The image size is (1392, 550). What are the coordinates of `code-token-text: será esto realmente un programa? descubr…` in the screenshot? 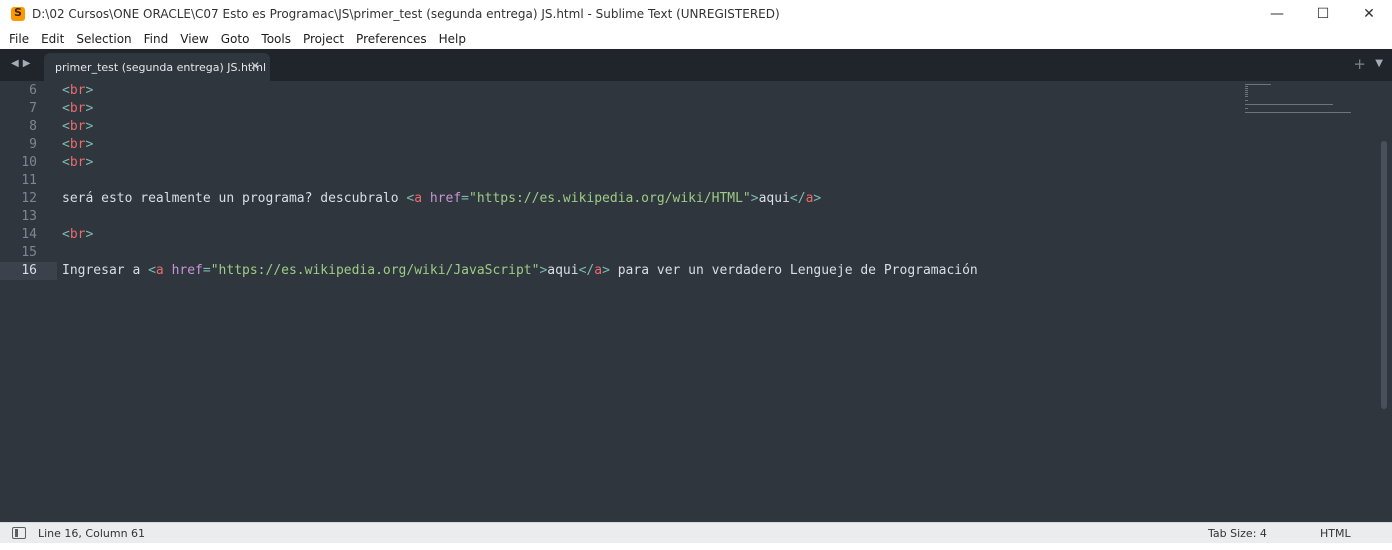 It's located at (234, 198).